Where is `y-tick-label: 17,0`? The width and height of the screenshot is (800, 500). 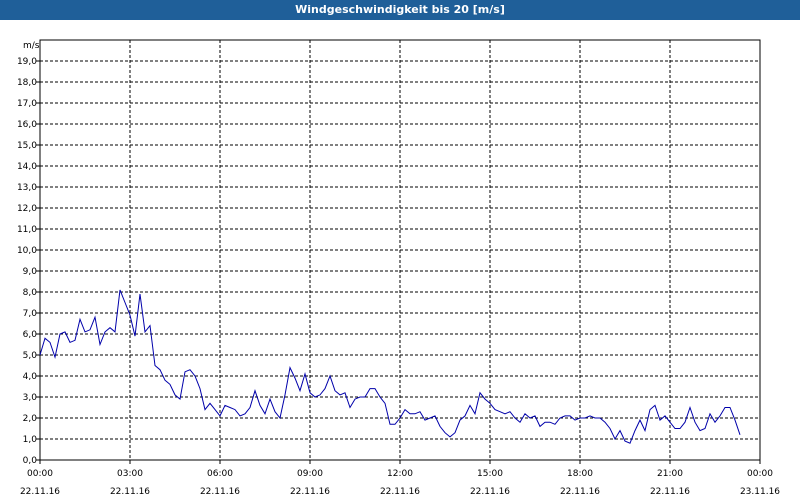
y-tick-label: 17,0 is located at coordinates (27, 104).